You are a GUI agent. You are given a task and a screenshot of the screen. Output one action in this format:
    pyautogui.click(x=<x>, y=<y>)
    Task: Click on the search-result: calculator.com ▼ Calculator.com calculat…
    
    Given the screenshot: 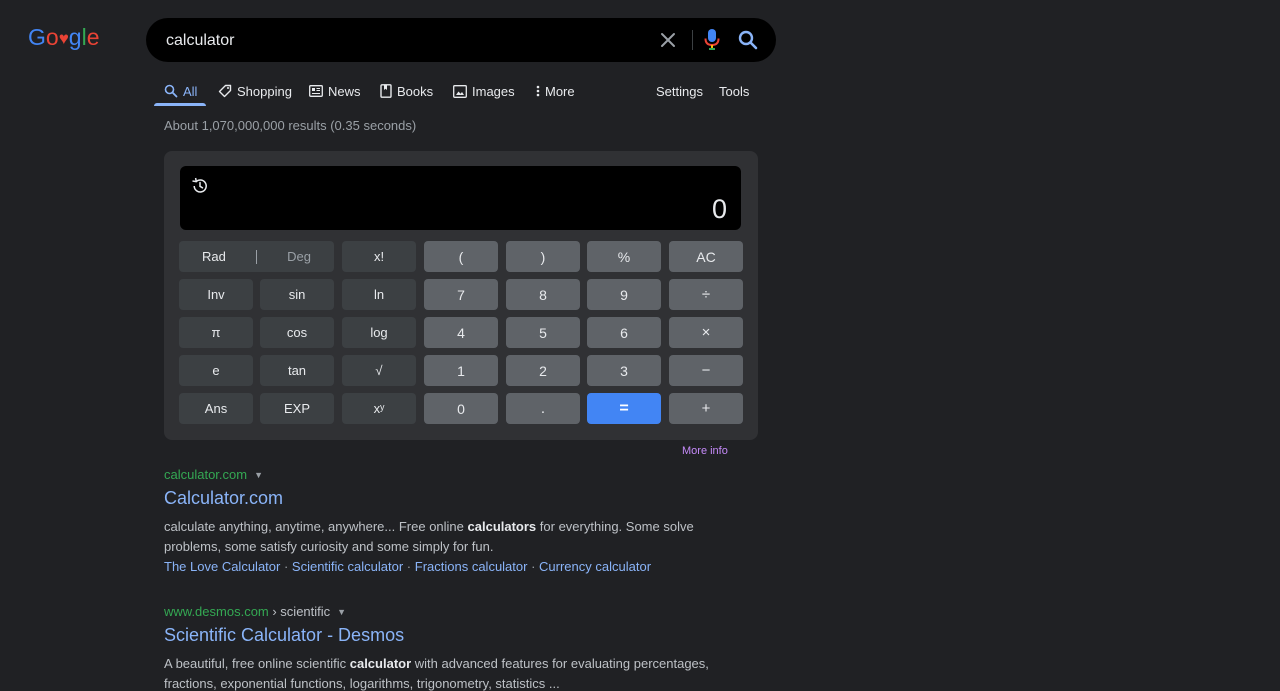 What is the action you would take?
    pyautogui.click(x=444, y=522)
    